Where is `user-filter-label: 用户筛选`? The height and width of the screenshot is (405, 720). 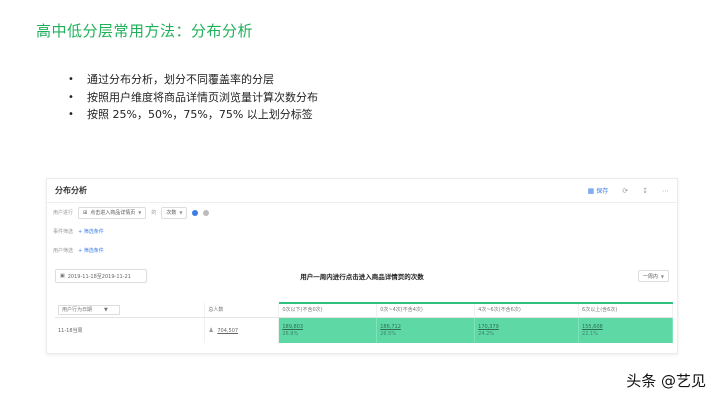 user-filter-label: 用户筛选 is located at coordinates (63, 251).